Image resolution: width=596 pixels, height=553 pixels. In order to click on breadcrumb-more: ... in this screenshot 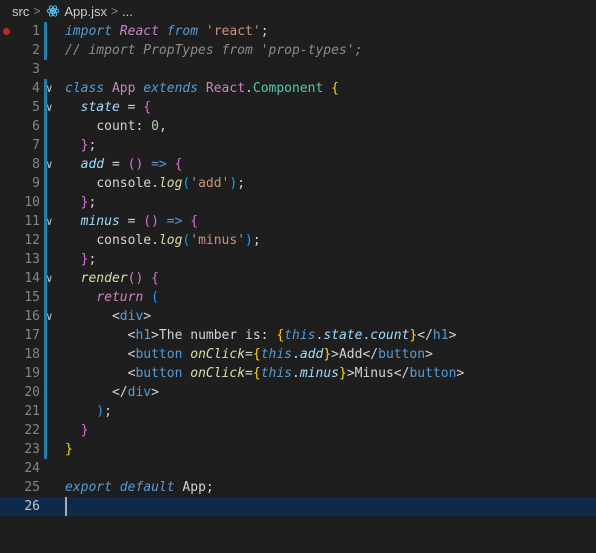, I will do `click(127, 11)`.